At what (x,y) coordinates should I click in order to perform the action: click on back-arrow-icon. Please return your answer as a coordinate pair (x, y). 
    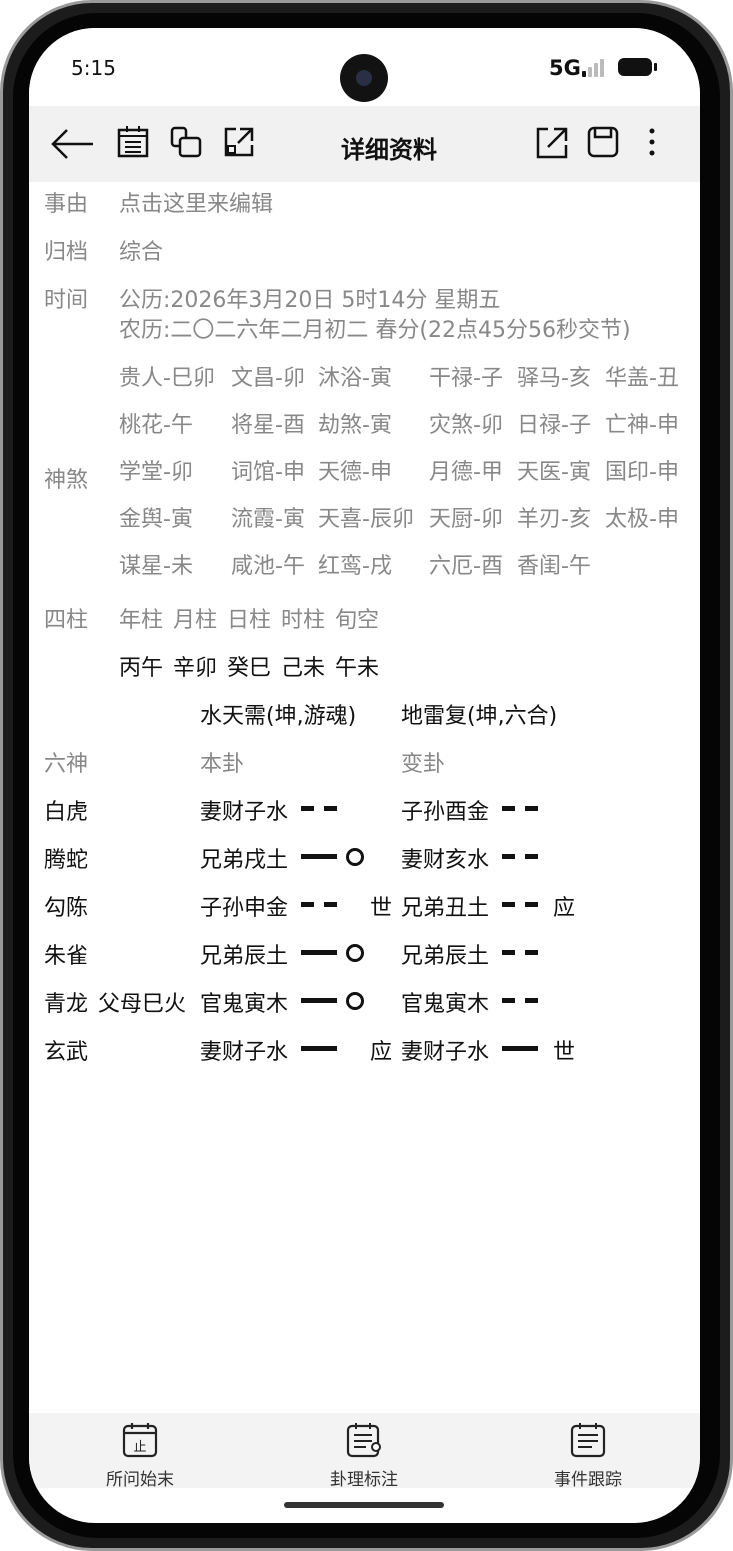
    Looking at the image, I should click on (72, 144).